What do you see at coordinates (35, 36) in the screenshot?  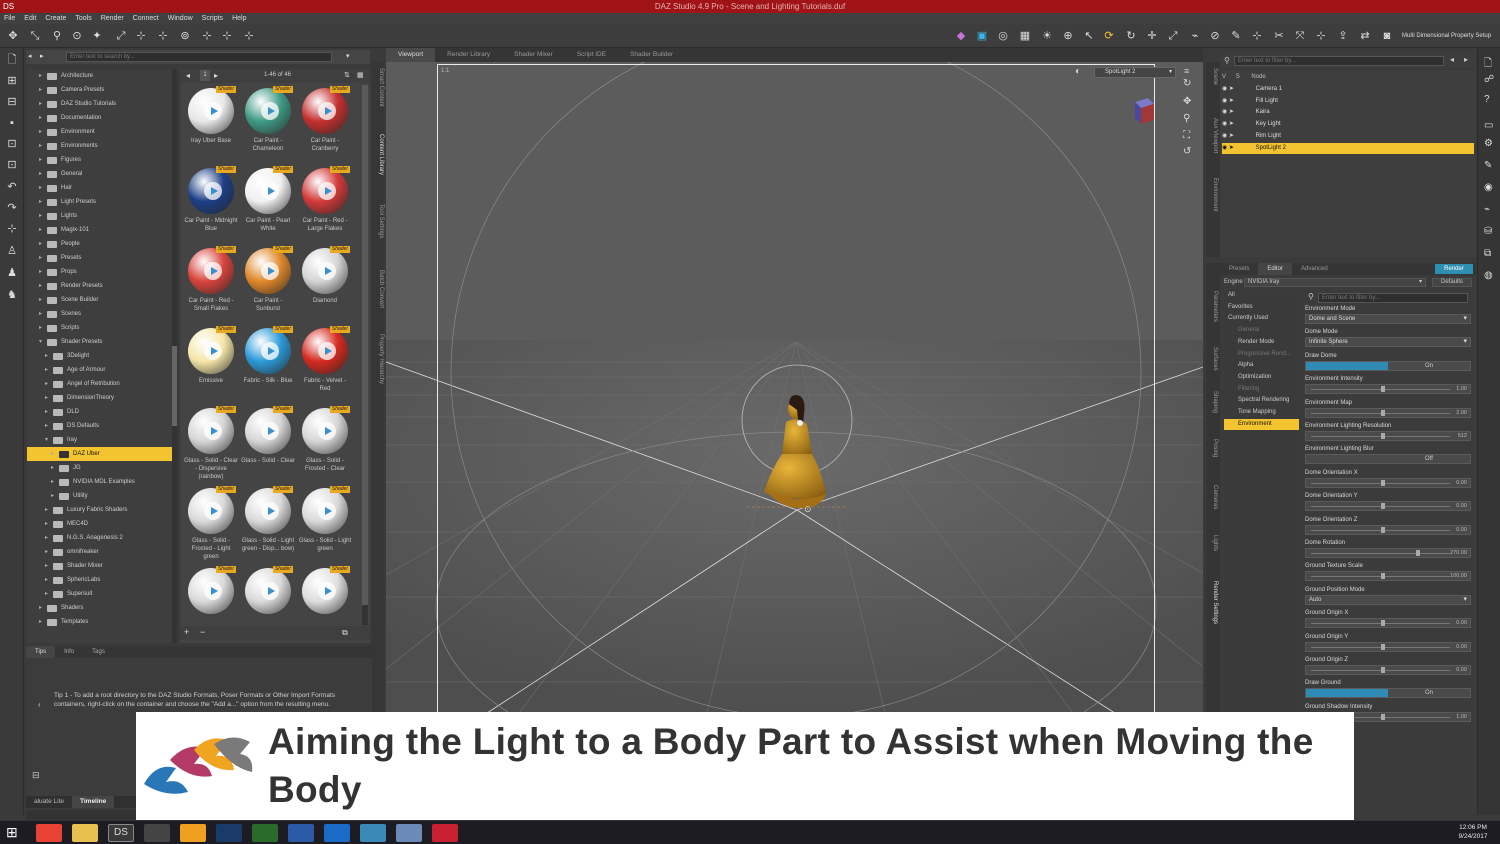 I see `joint-editor-icon: ⤡` at bounding box center [35, 36].